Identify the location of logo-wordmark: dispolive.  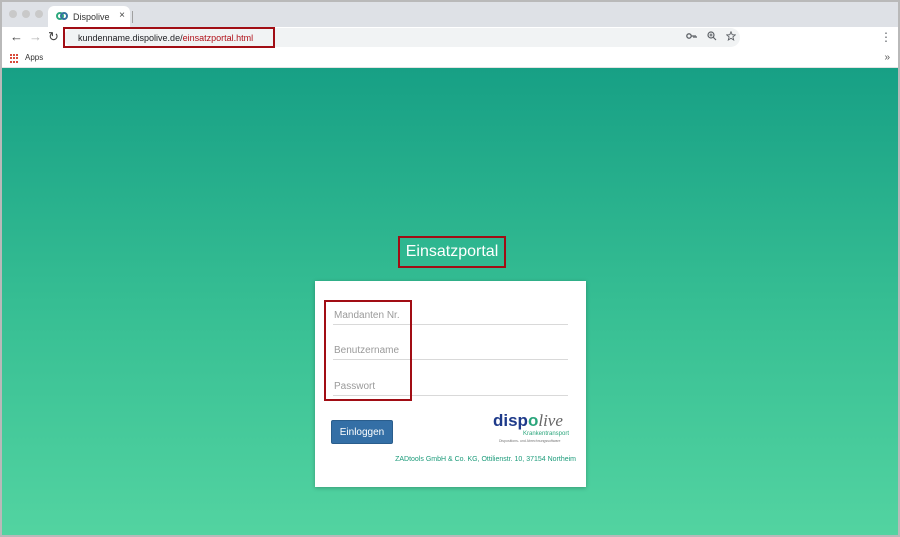
(528, 421).